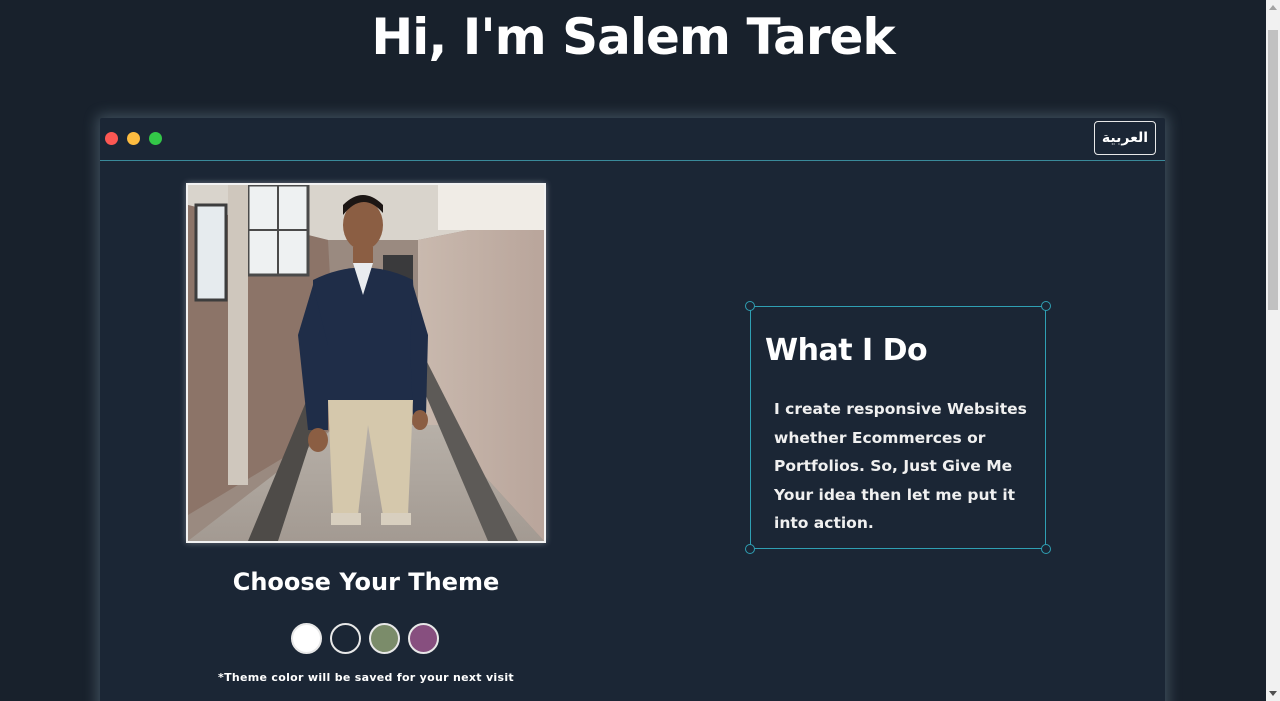 The width and height of the screenshot is (1280, 701). I want to click on minimize-dot-icon, so click(133, 138).